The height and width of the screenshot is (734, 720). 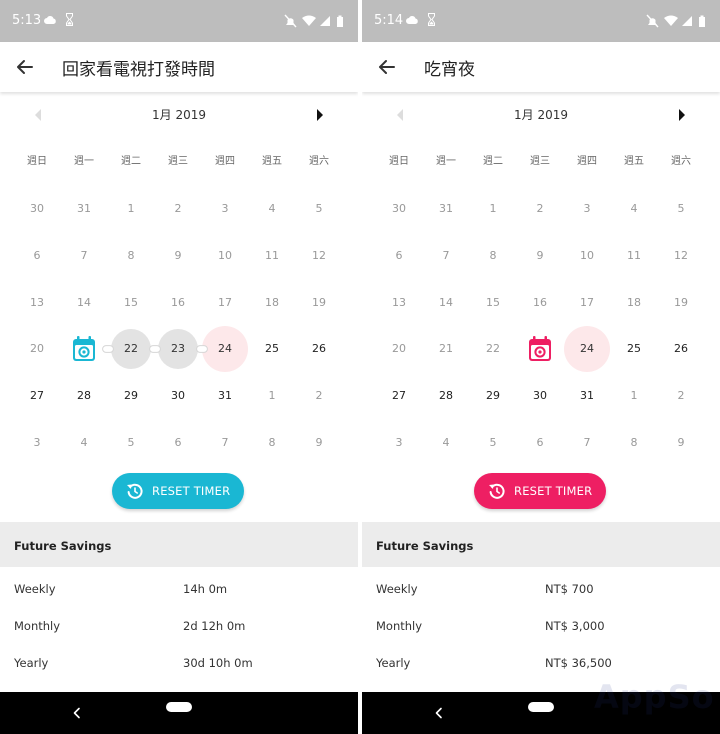 What do you see at coordinates (179, 67) in the screenshot?
I see `app-bar: 回家看電視打發時間` at bounding box center [179, 67].